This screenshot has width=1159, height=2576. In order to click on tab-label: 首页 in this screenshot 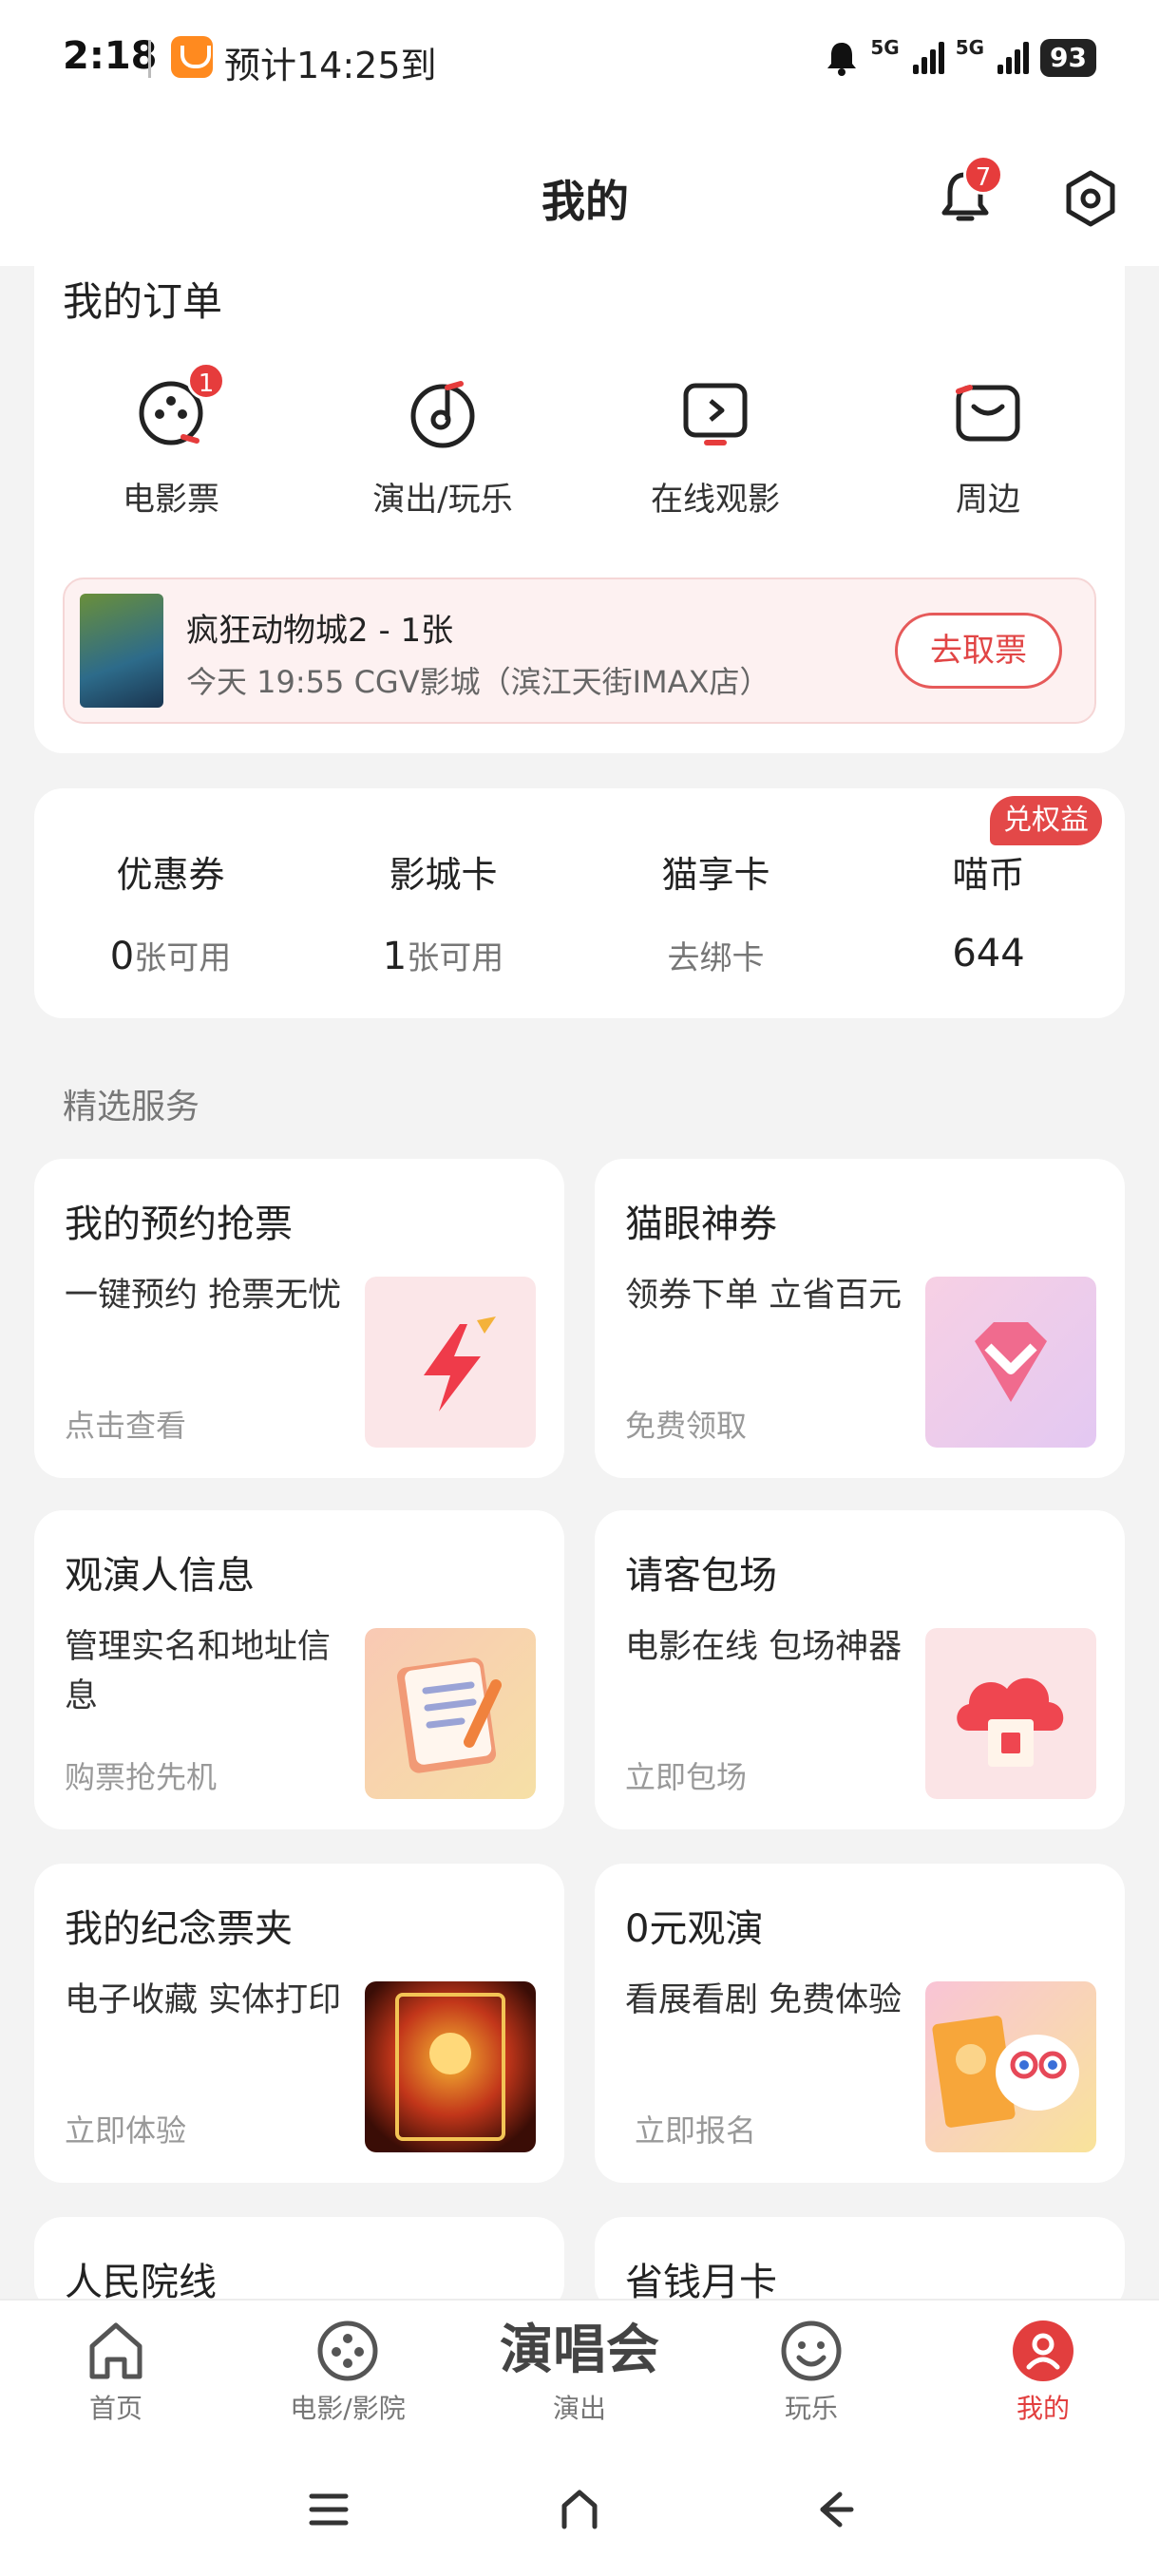, I will do `click(115, 2408)`.